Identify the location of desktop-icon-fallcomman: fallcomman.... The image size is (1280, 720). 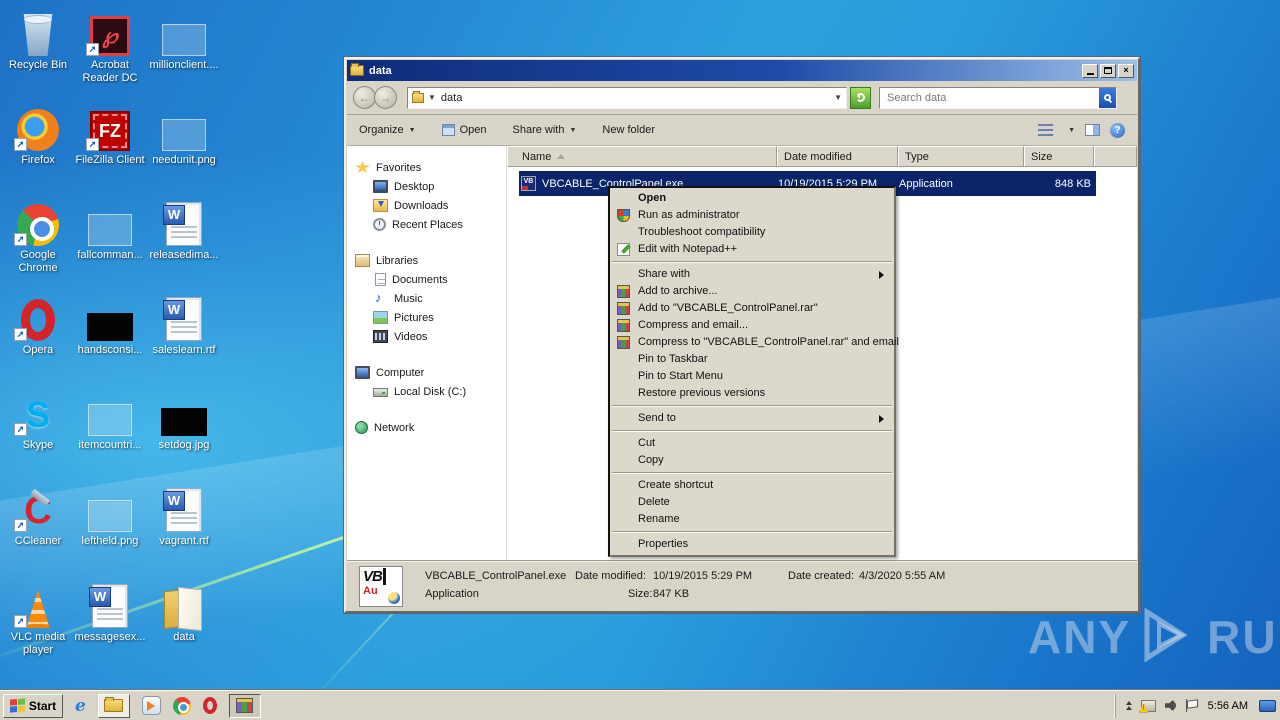
(110, 230).